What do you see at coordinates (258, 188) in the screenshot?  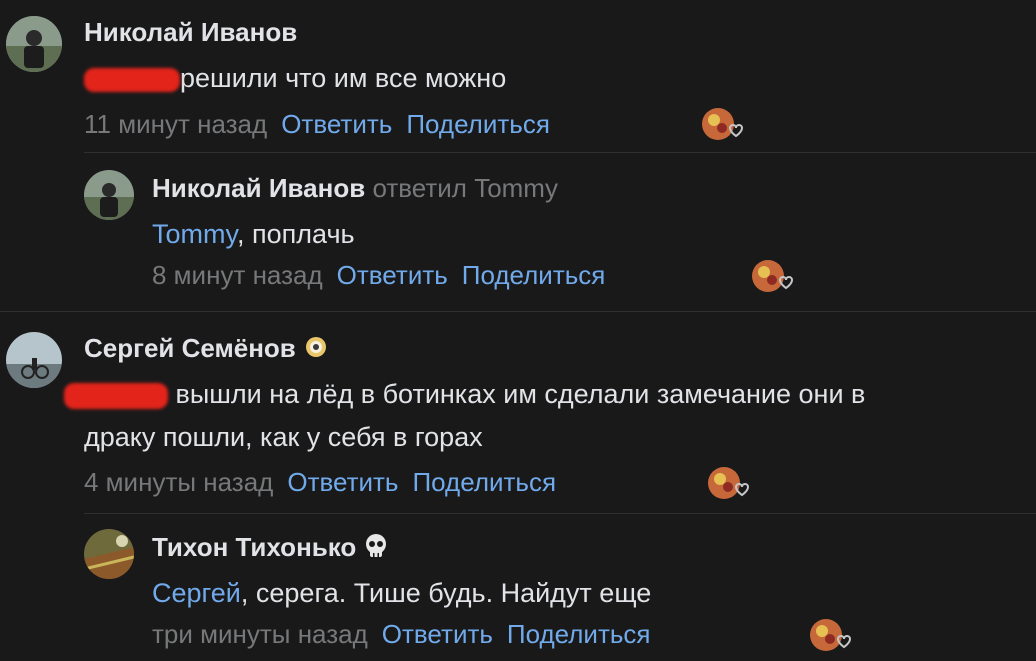 I see `author-link: Николай Иванов` at bounding box center [258, 188].